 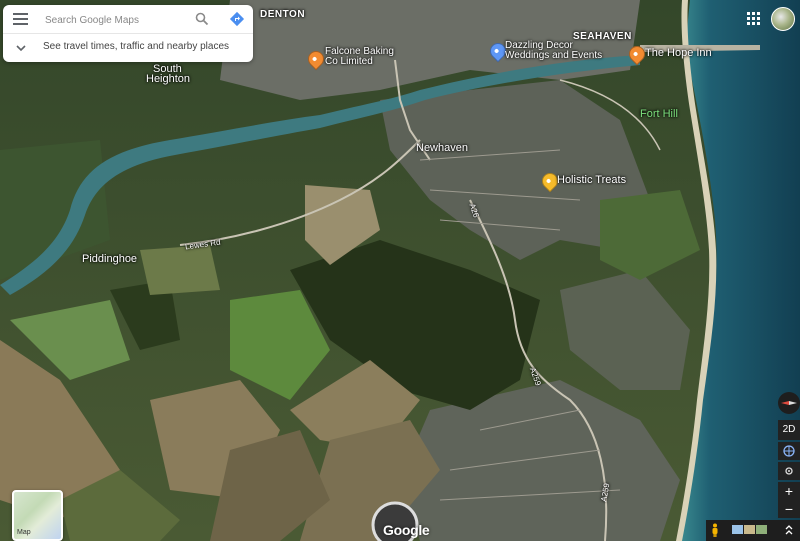 I want to click on imagery-thumbnails-icon, so click(x=750, y=529).